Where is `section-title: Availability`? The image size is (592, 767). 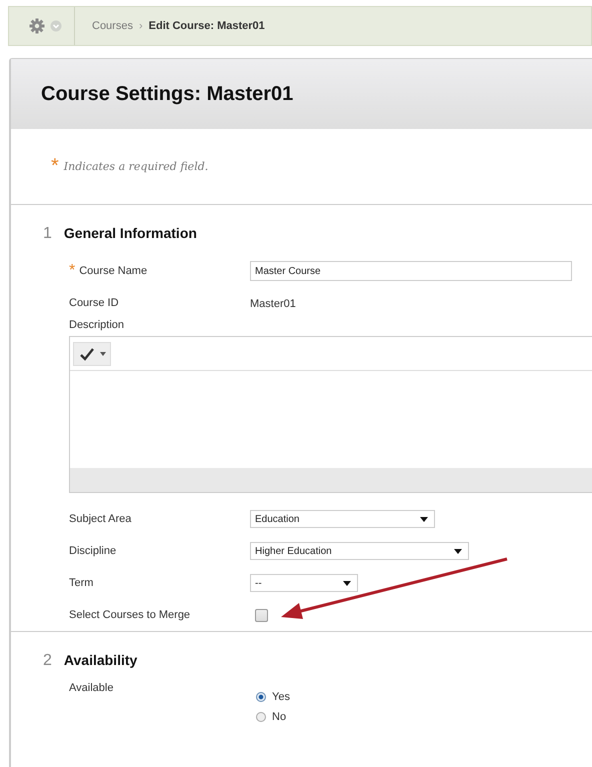 section-title: Availability is located at coordinates (101, 660).